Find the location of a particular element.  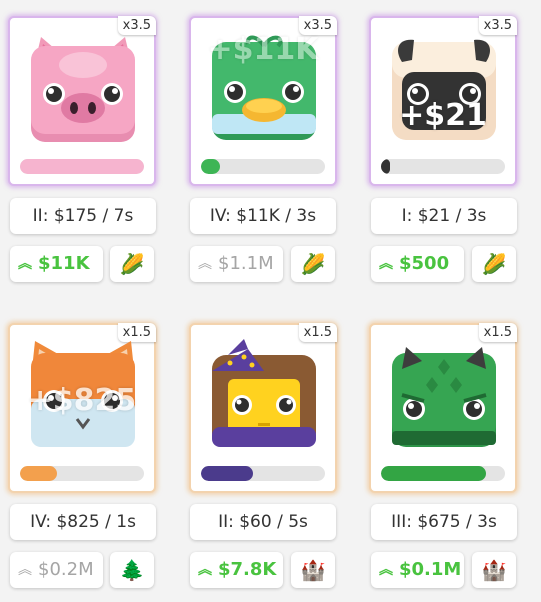

upgrade-cost: $0.1M is located at coordinates (430, 569).